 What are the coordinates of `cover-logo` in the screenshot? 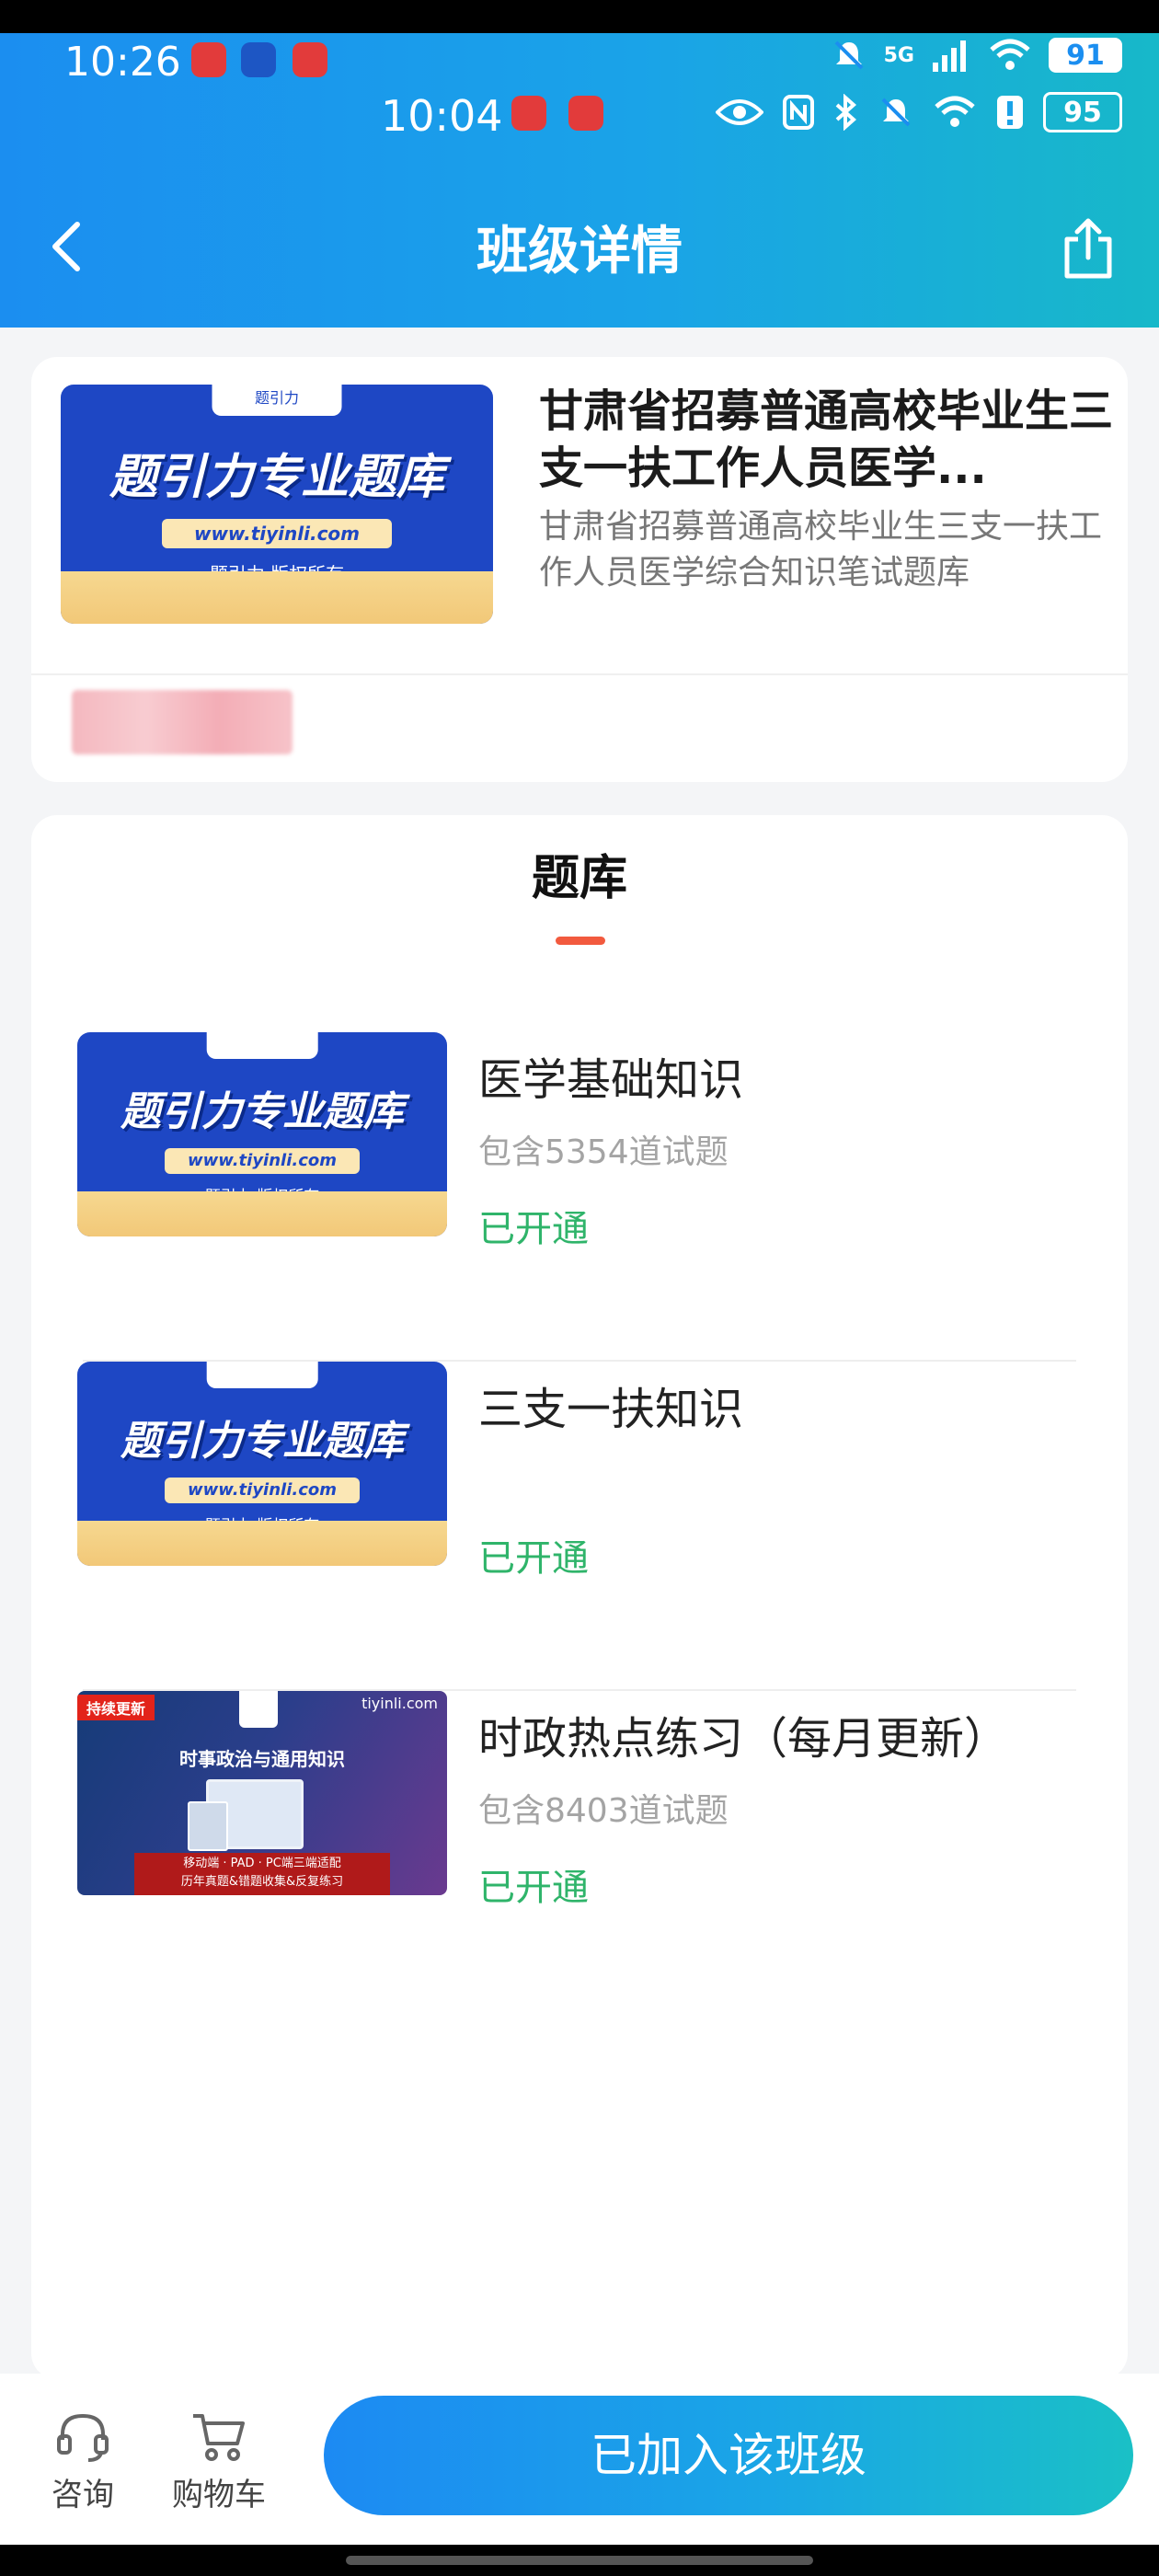 It's located at (258, 1709).